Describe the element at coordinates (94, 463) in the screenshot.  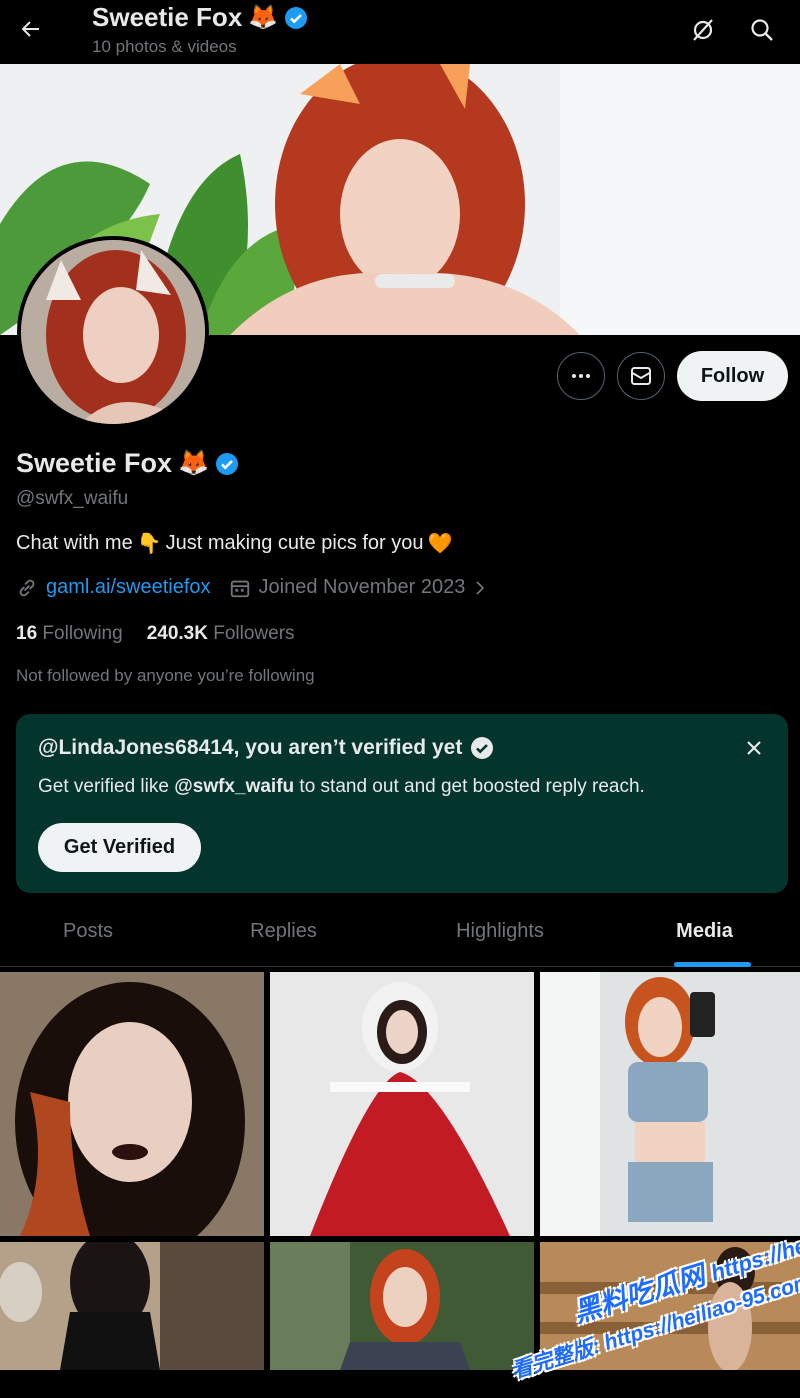
I see `profile-name: Sweetie Fox` at that location.